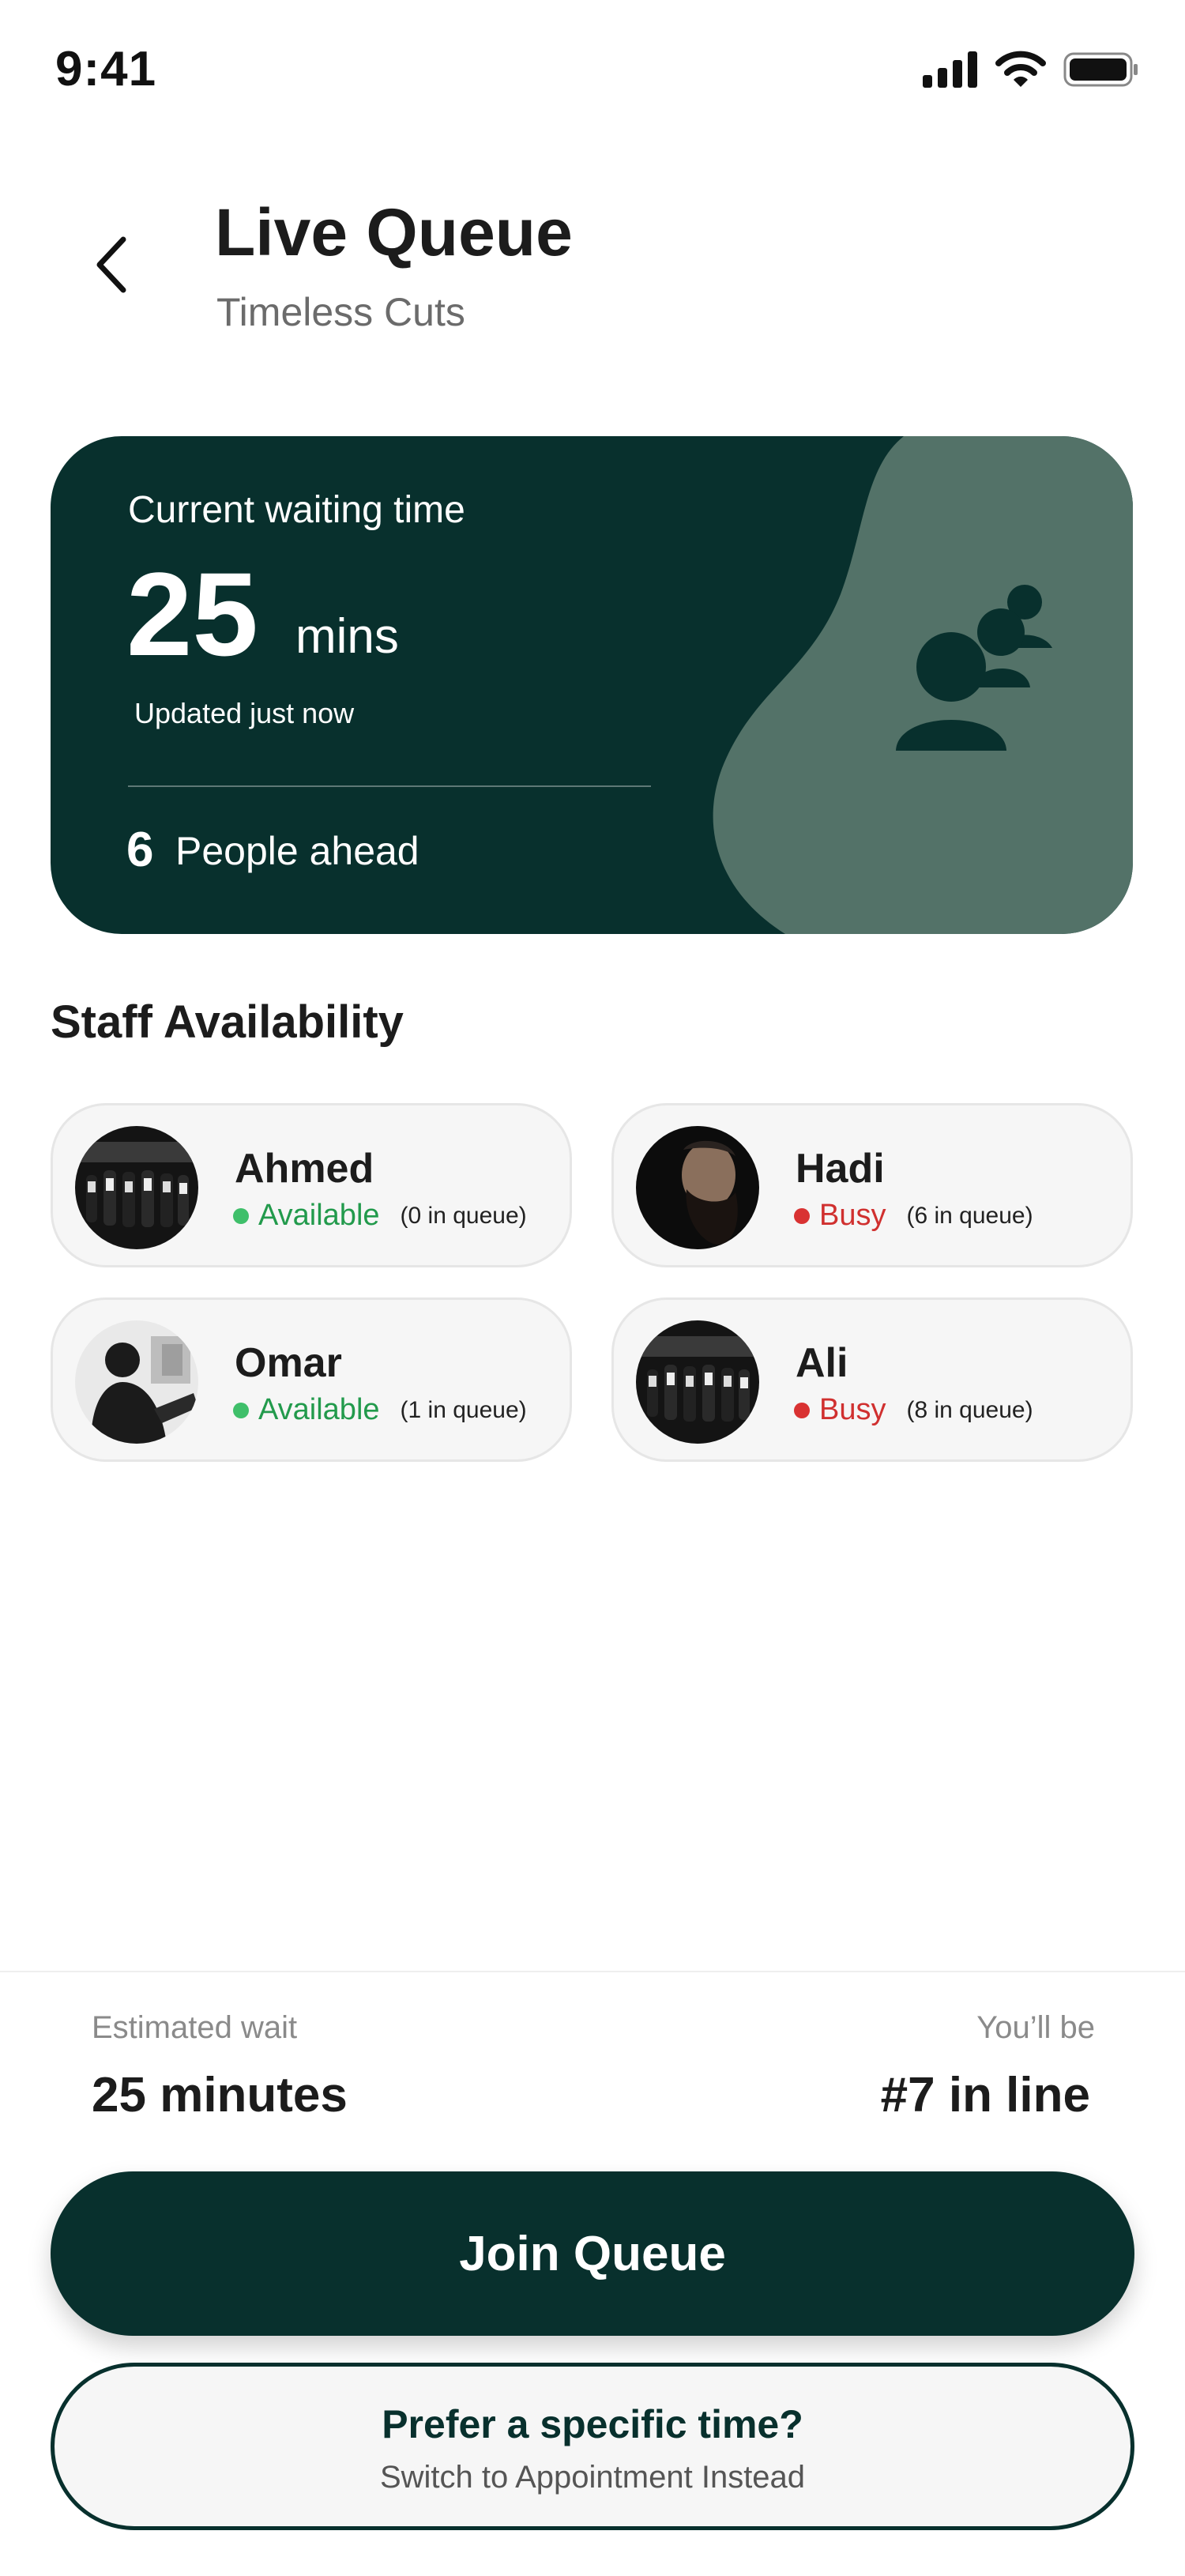 This screenshot has height=2576, width=1185. I want to click on staff-name: Omar, so click(289, 1363).